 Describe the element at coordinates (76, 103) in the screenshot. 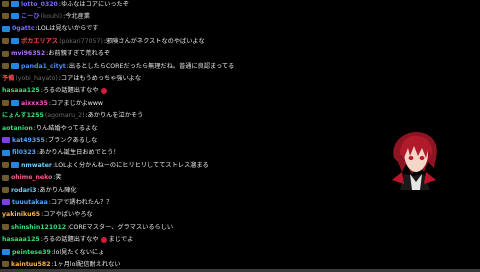

I see `chat-message-text: コアまじかよwww` at that location.